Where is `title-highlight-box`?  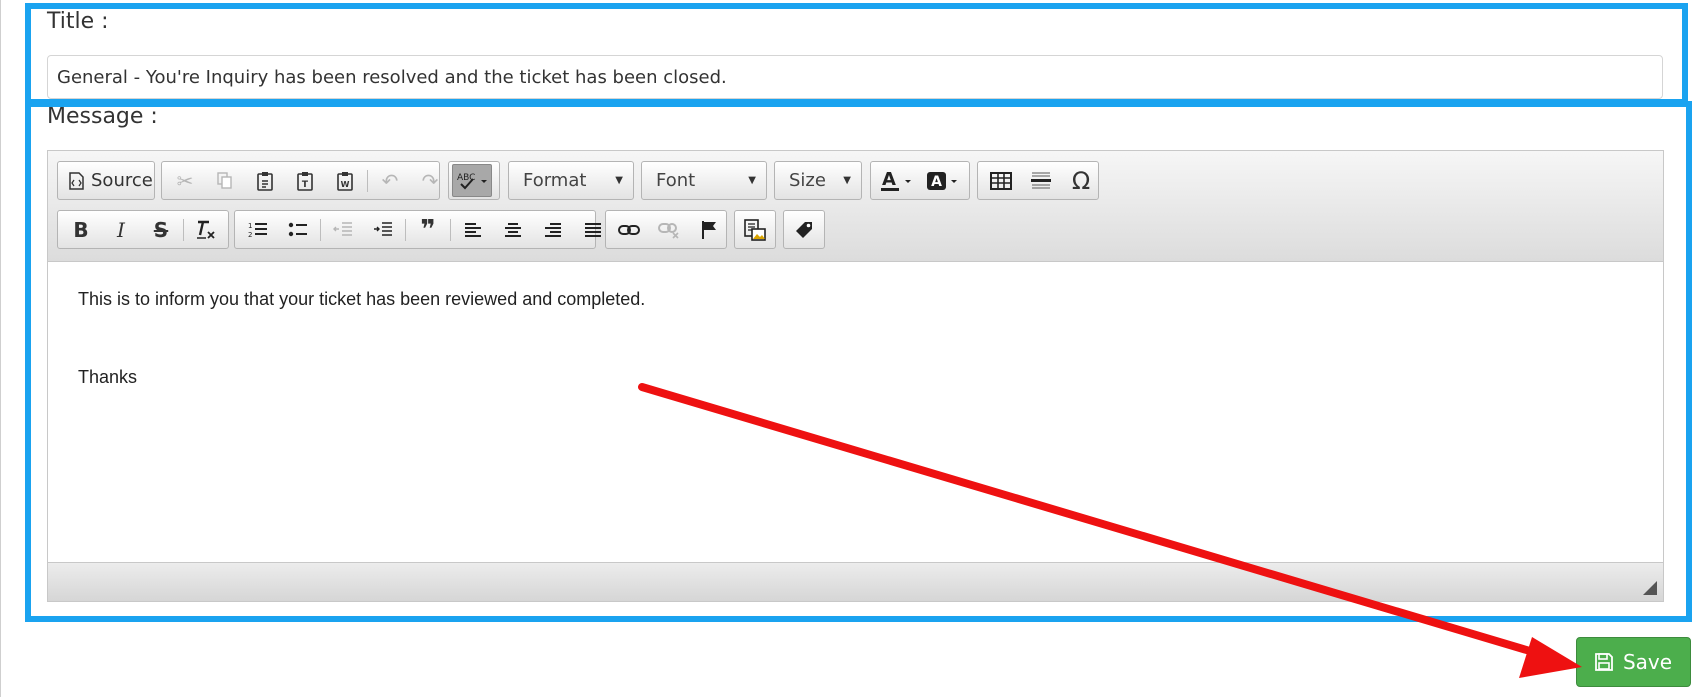
title-highlight-box is located at coordinates (856, 54).